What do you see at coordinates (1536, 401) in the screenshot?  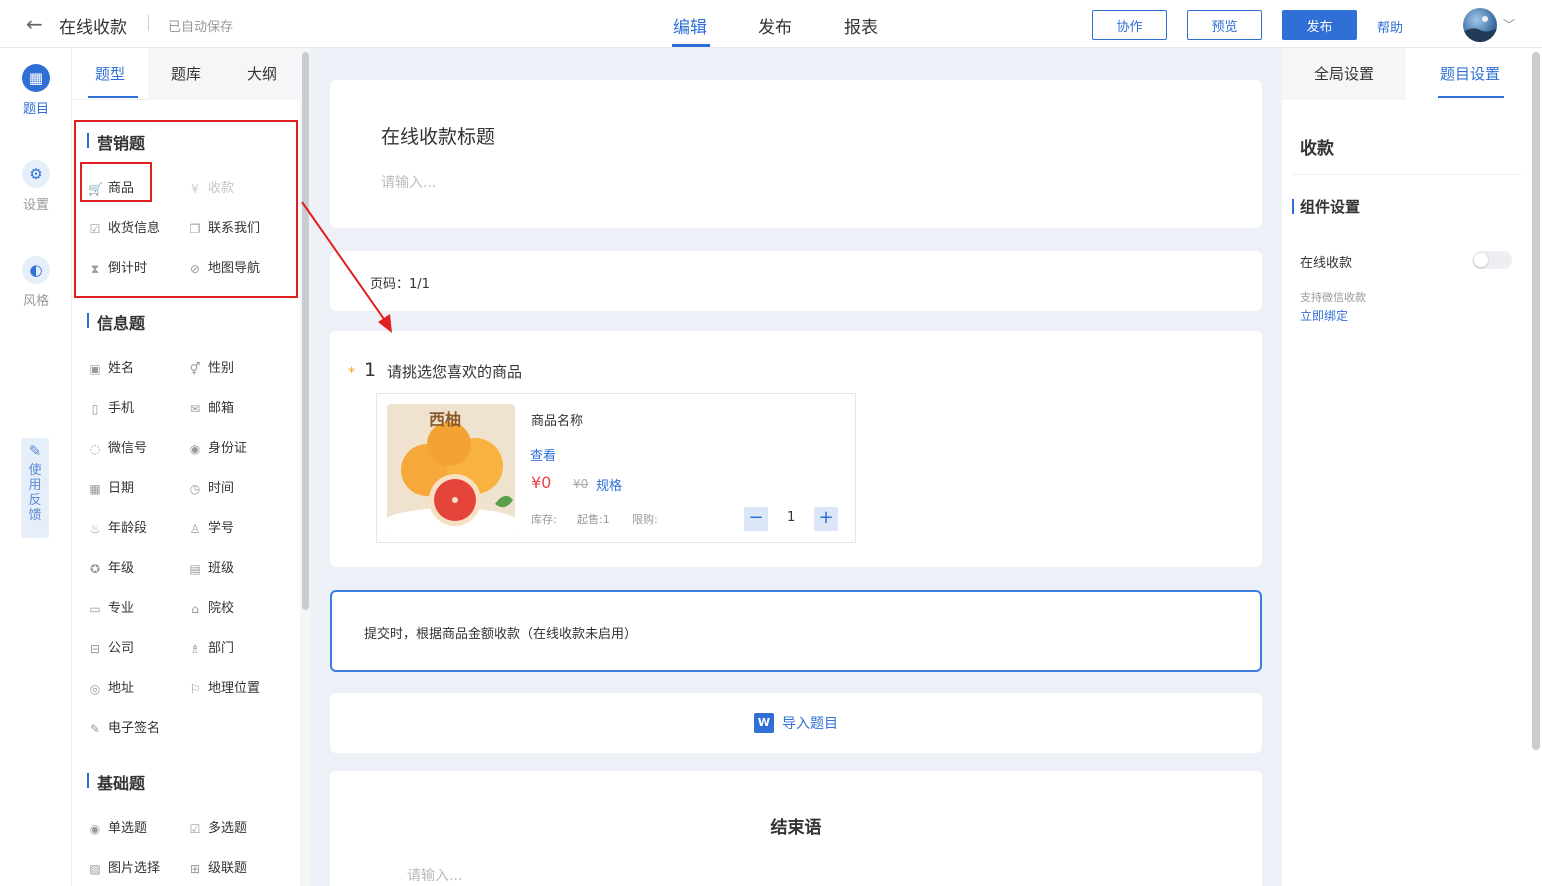 I see `page-scroll-thumb` at bounding box center [1536, 401].